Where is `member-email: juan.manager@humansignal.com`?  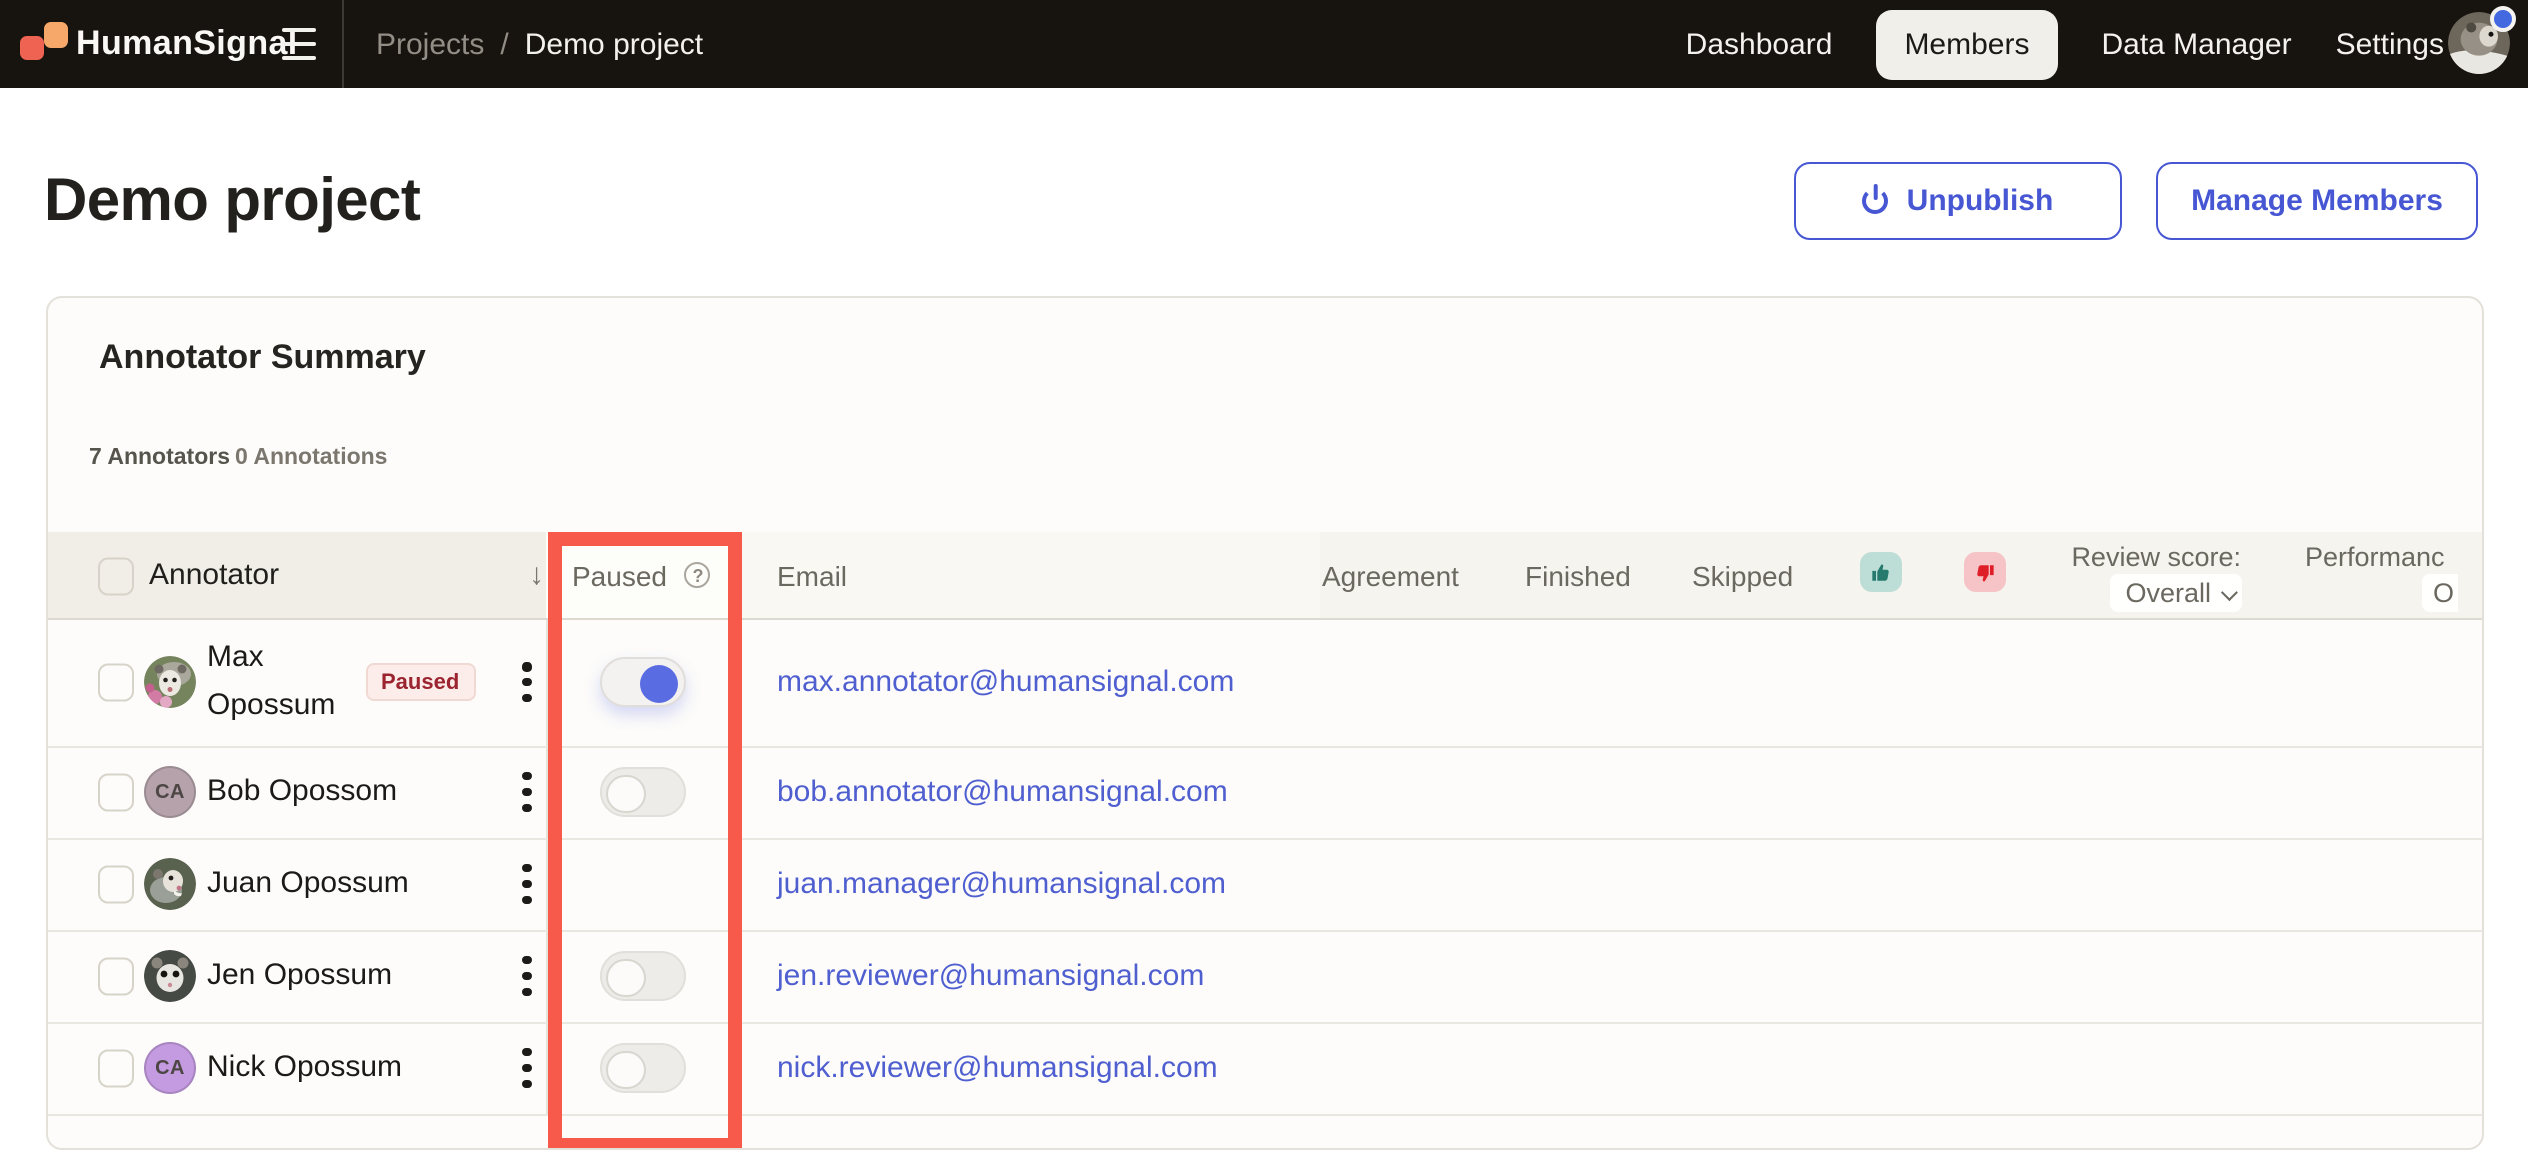 member-email: juan.manager@humansignal.com is located at coordinates (1001, 884).